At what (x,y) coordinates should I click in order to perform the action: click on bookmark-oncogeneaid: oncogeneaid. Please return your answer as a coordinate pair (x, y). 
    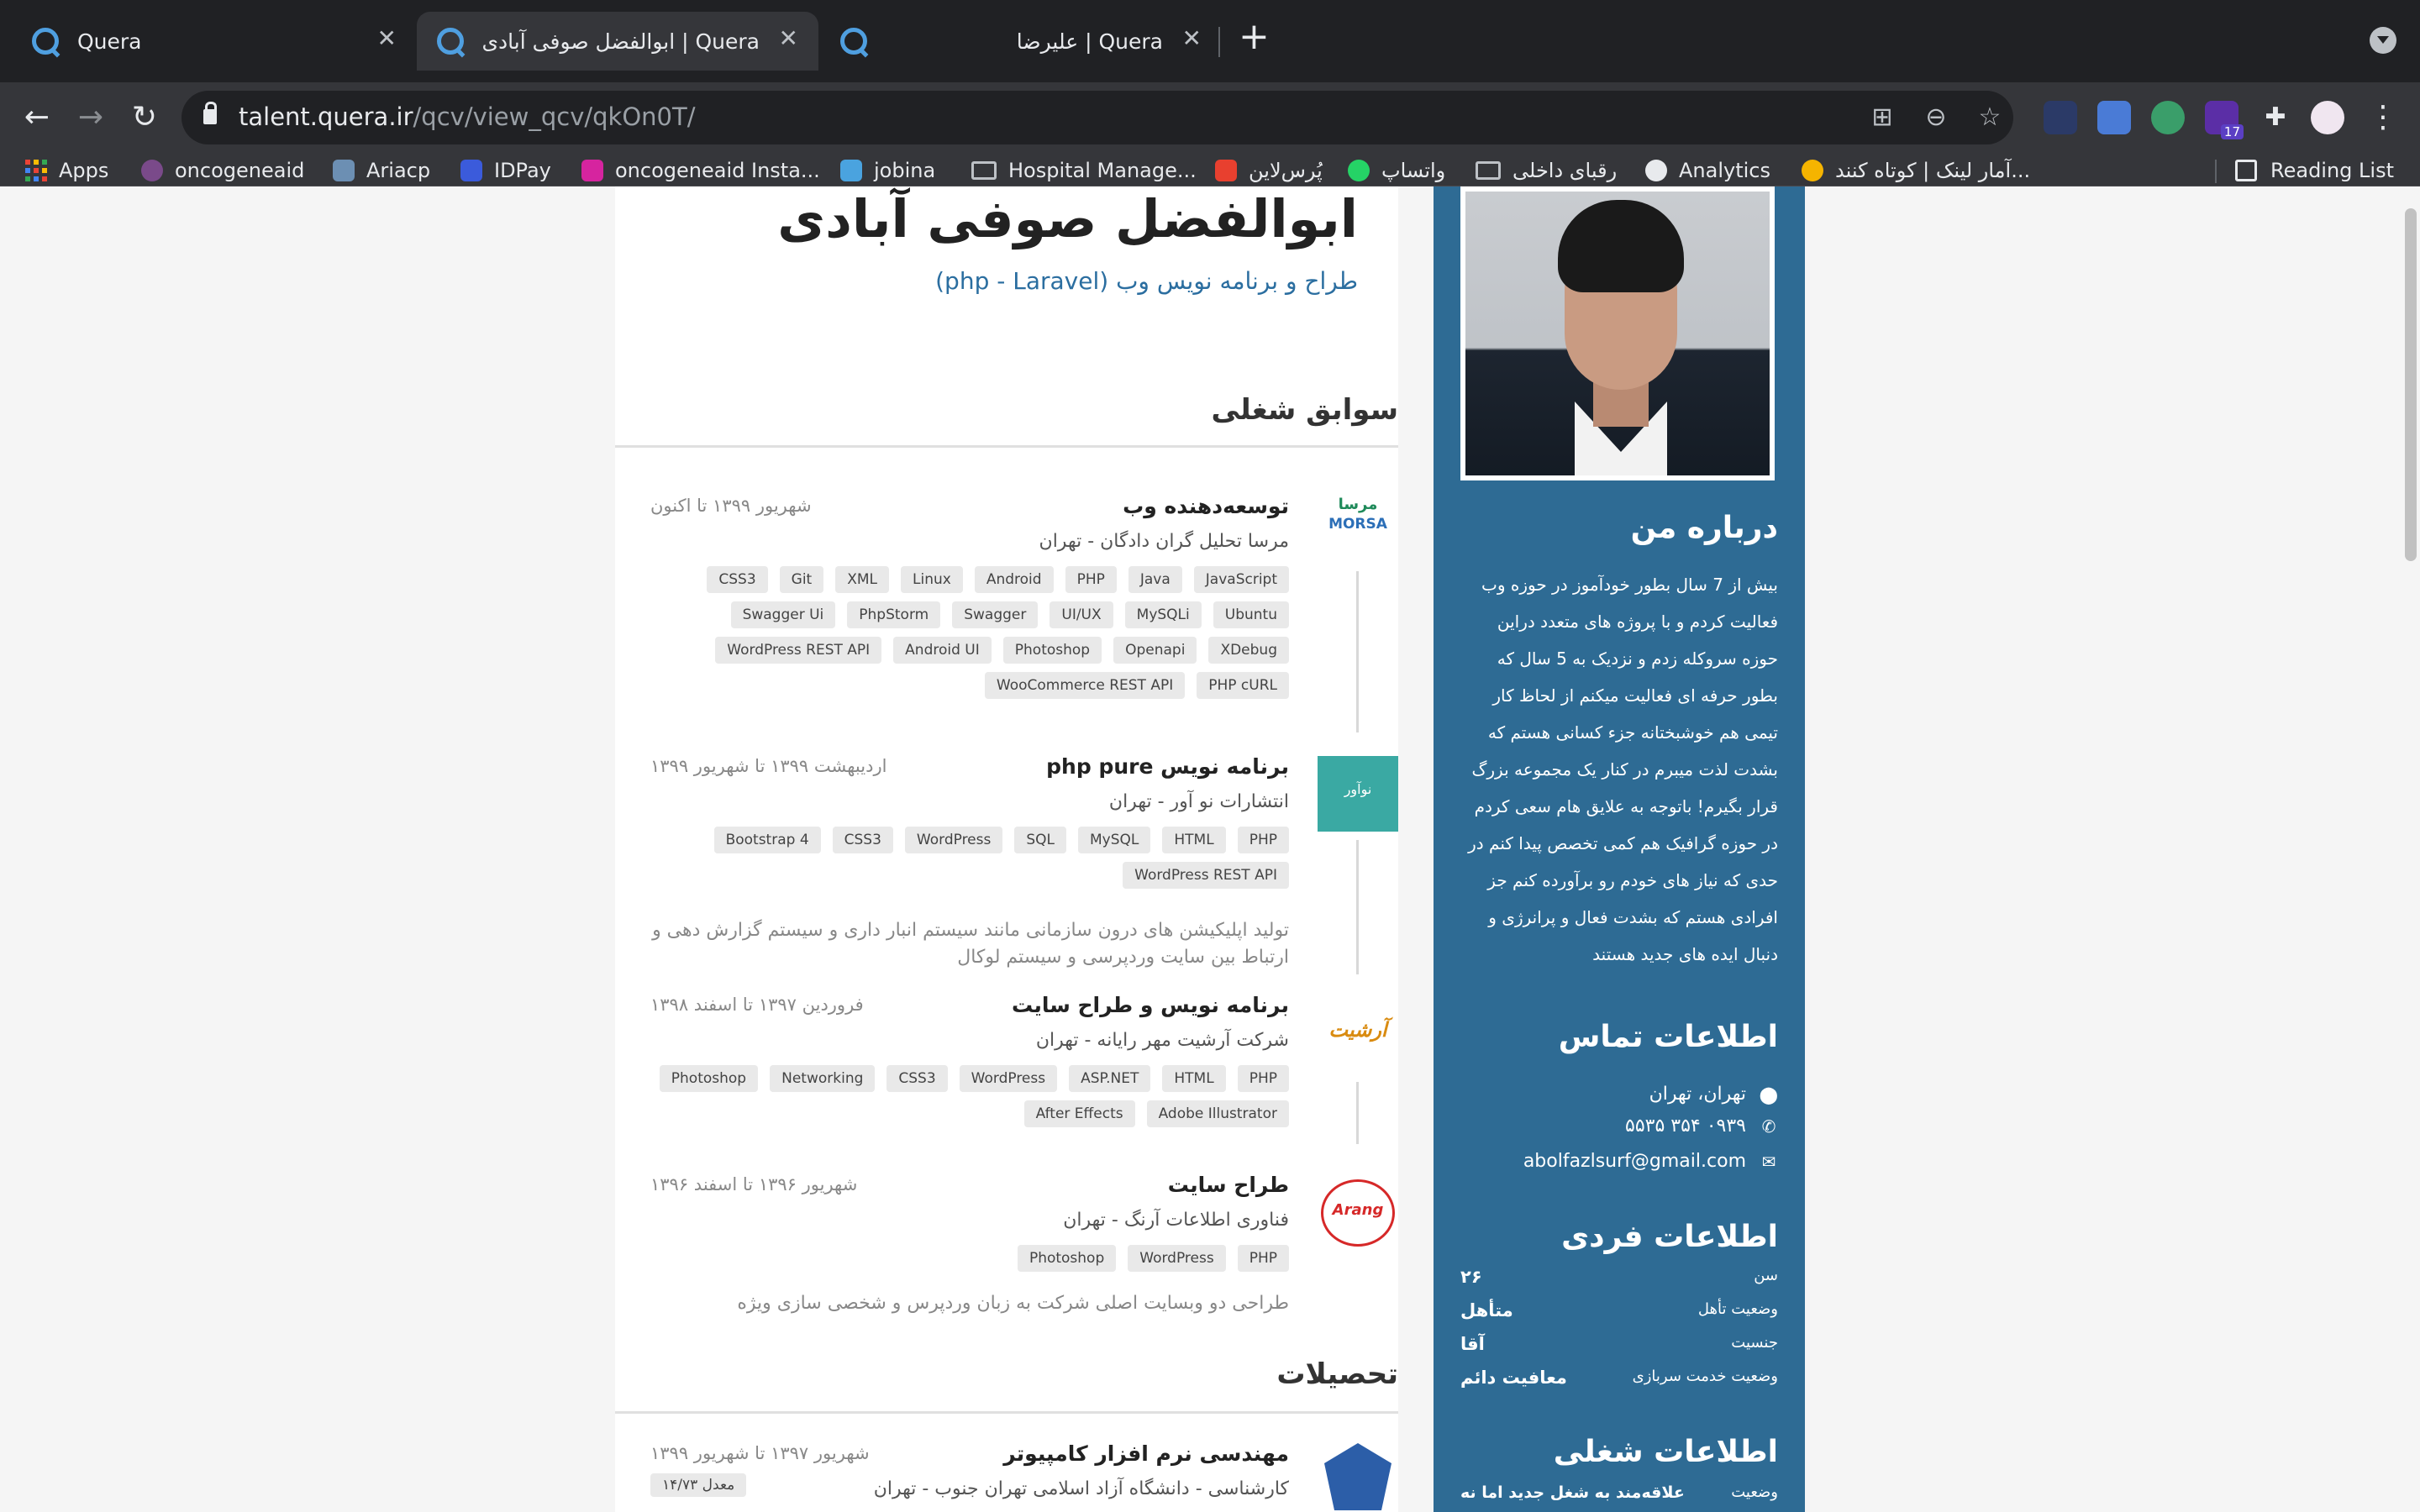
    Looking at the image, I should click on (223, 170).